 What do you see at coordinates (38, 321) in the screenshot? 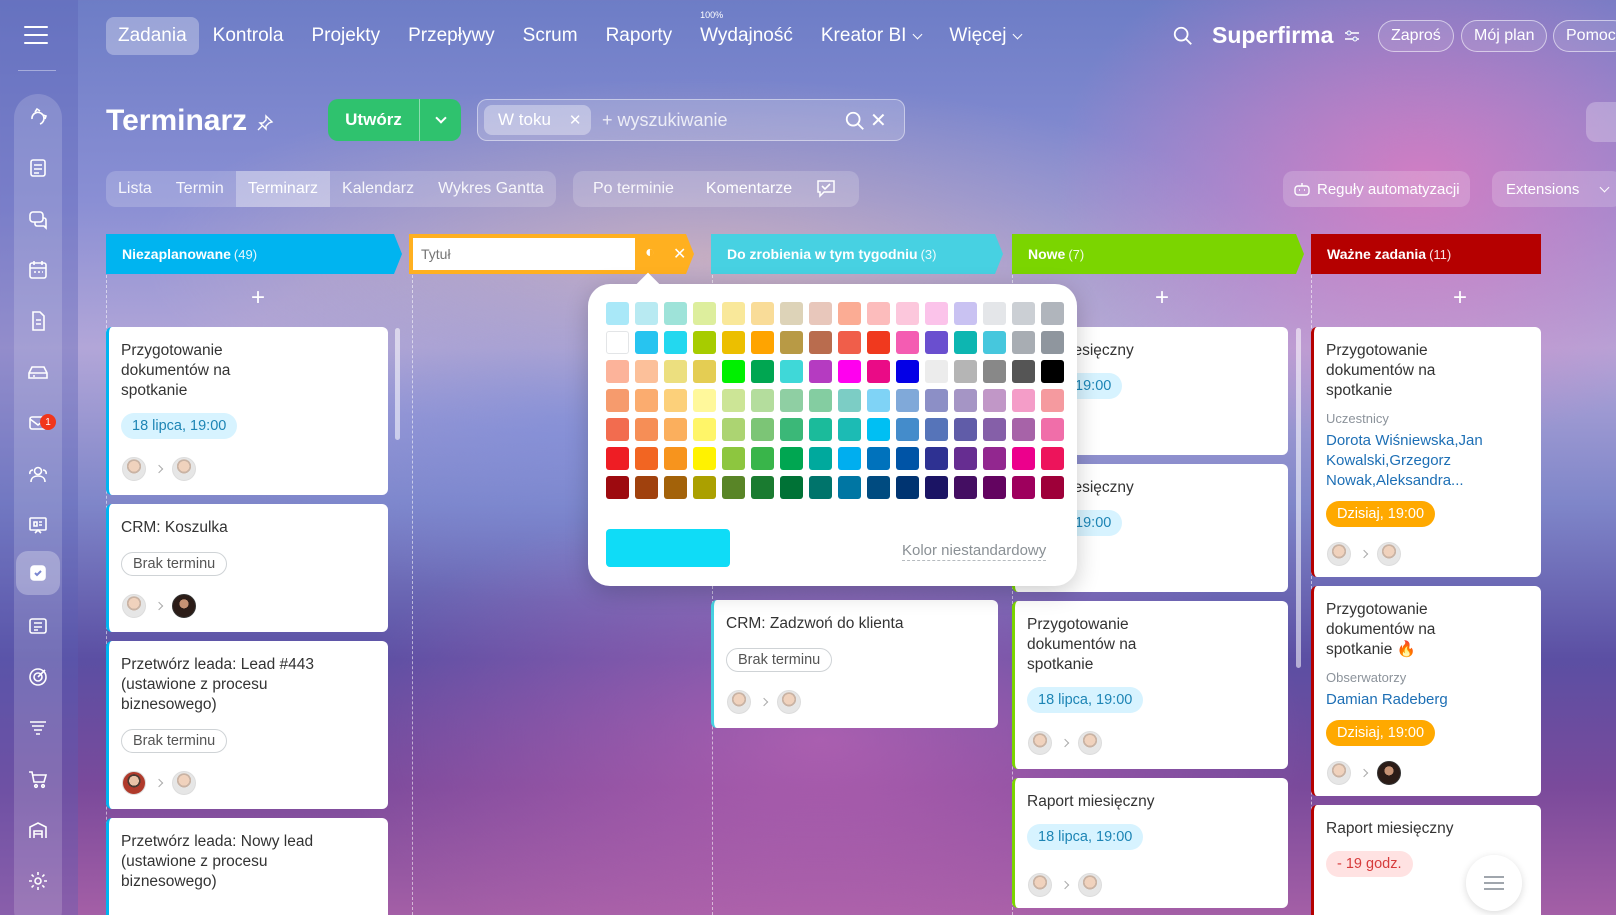
I see `document-icon` at bounding box center [38, 321].